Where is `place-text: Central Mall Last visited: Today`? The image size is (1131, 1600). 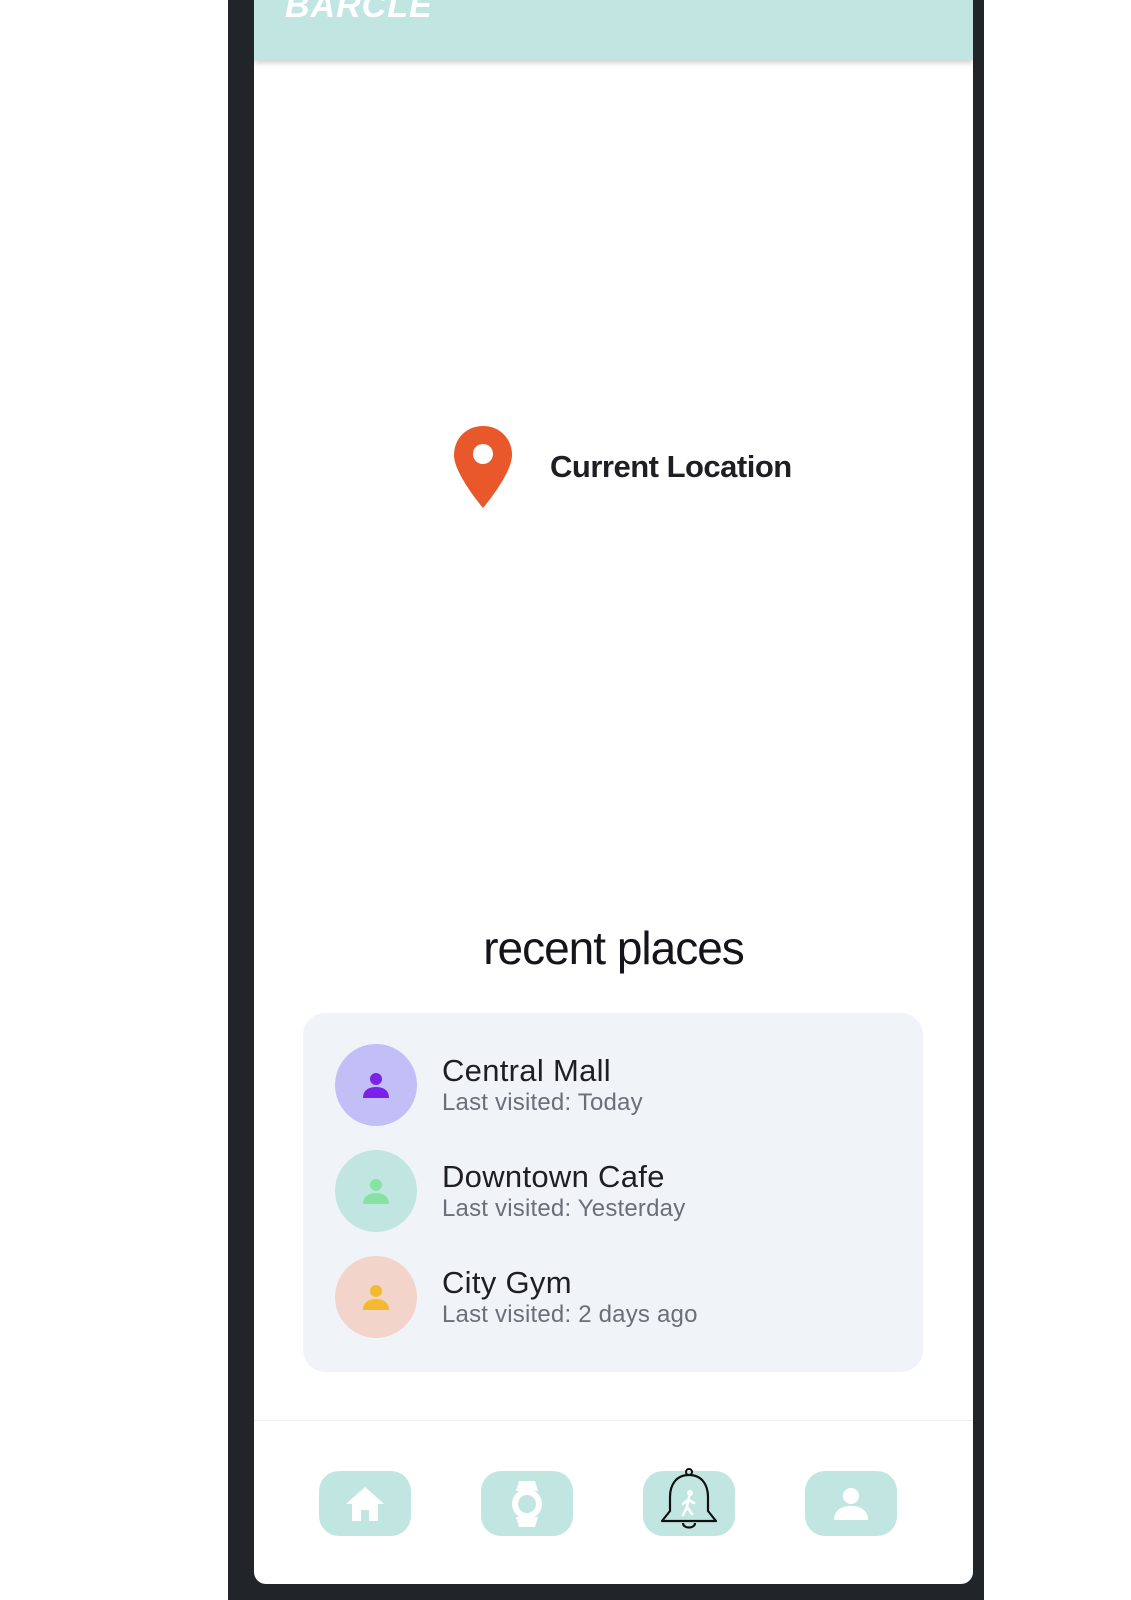 place-text: Central Mall Last visited: Today is located at coordinates (542, 1085).